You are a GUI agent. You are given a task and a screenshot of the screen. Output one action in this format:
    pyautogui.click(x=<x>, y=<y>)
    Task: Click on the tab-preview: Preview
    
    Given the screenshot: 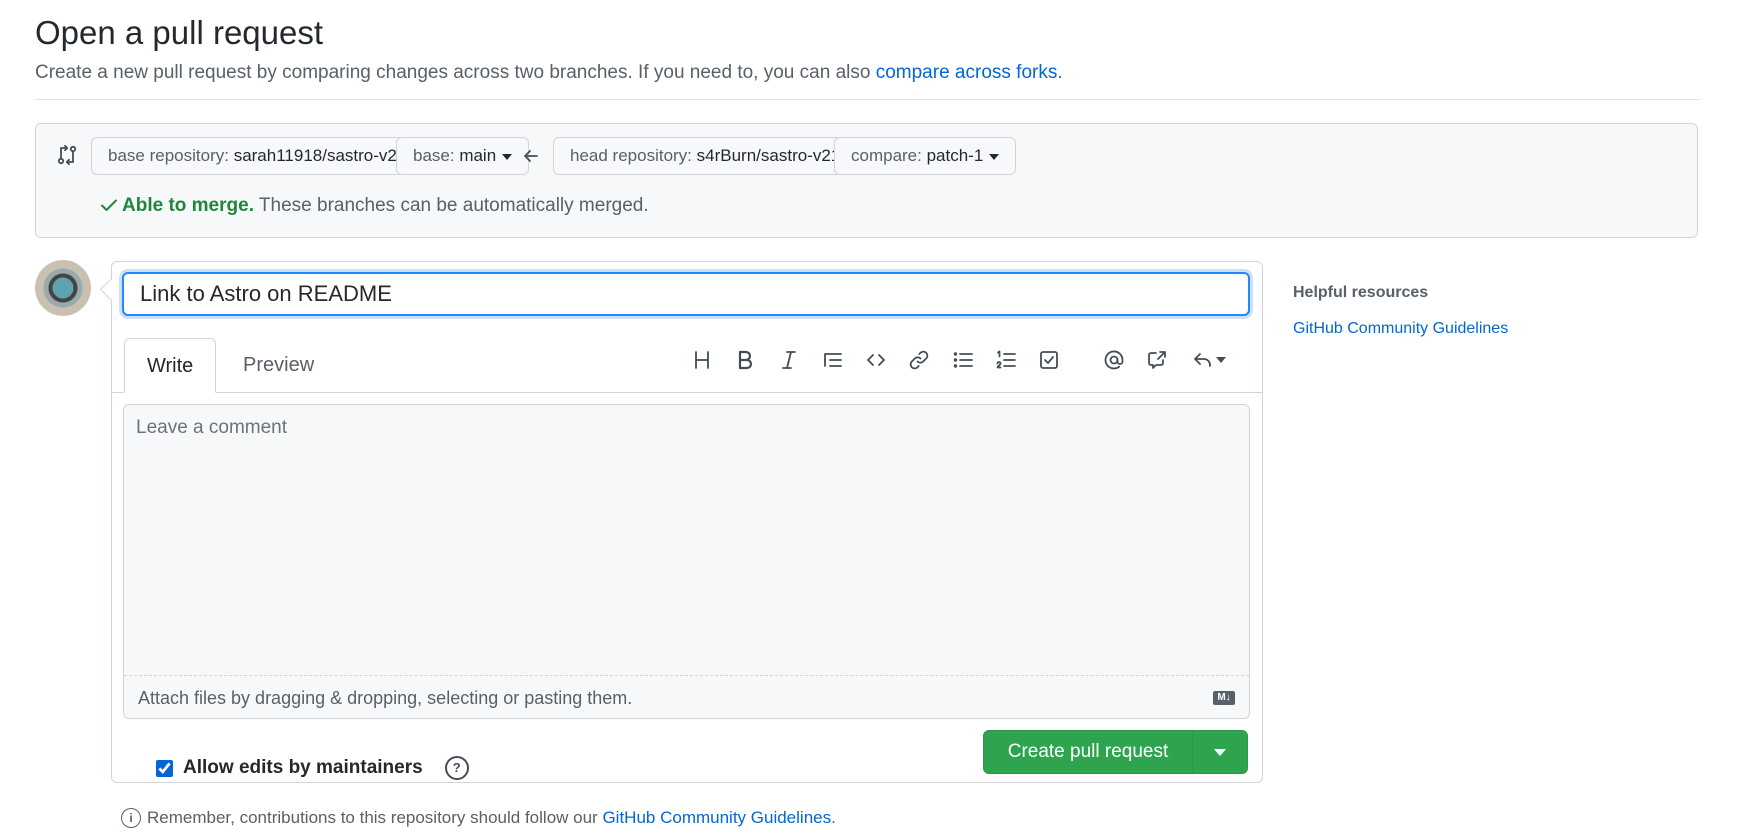 What is the action you would take?
    pyautogui.click(x=278, y=365)
    